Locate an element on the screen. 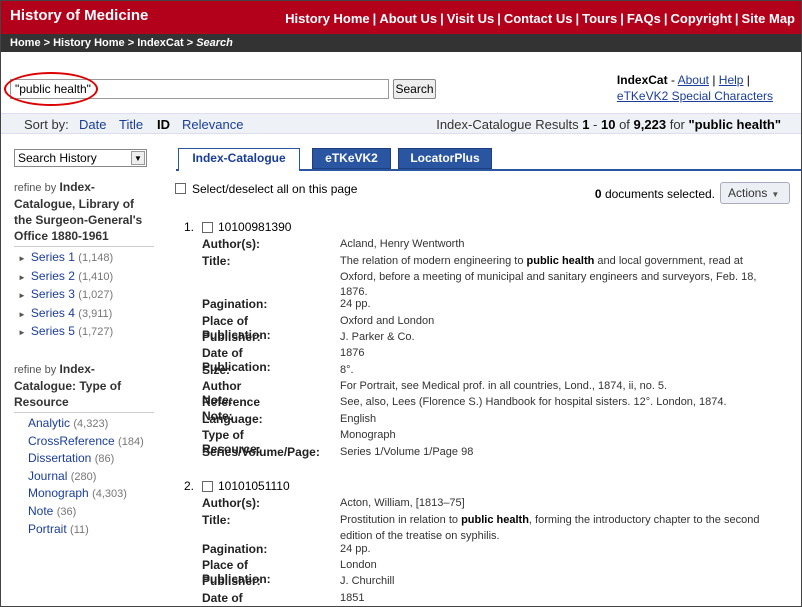 The image size is (802, 607). nav-history-home: History Home is located at coordinates (327, 18).